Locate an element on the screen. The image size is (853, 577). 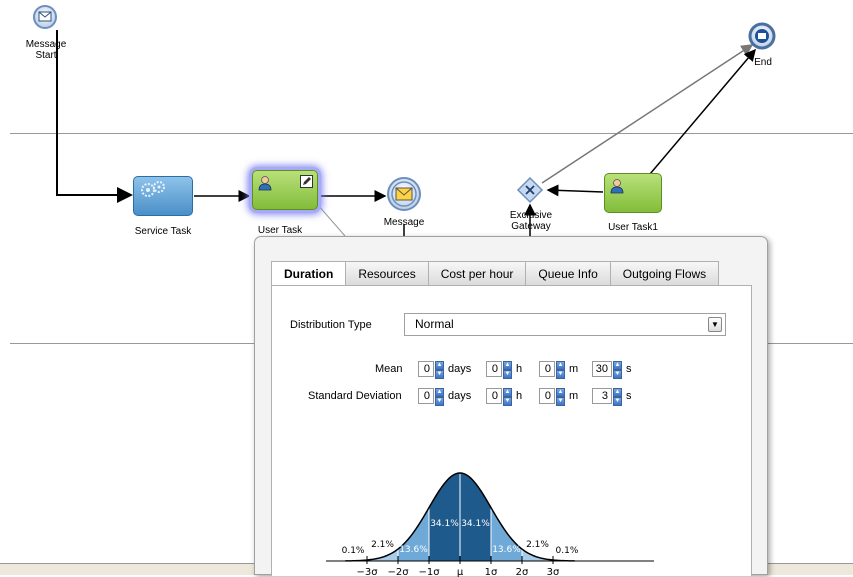
flow-gateway-to-end is located at coordinates (647, 114).